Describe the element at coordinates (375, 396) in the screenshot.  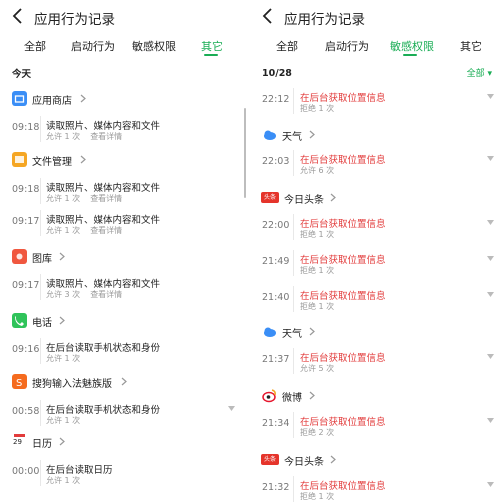
I see `app-header-weibo: 微博` at that location.